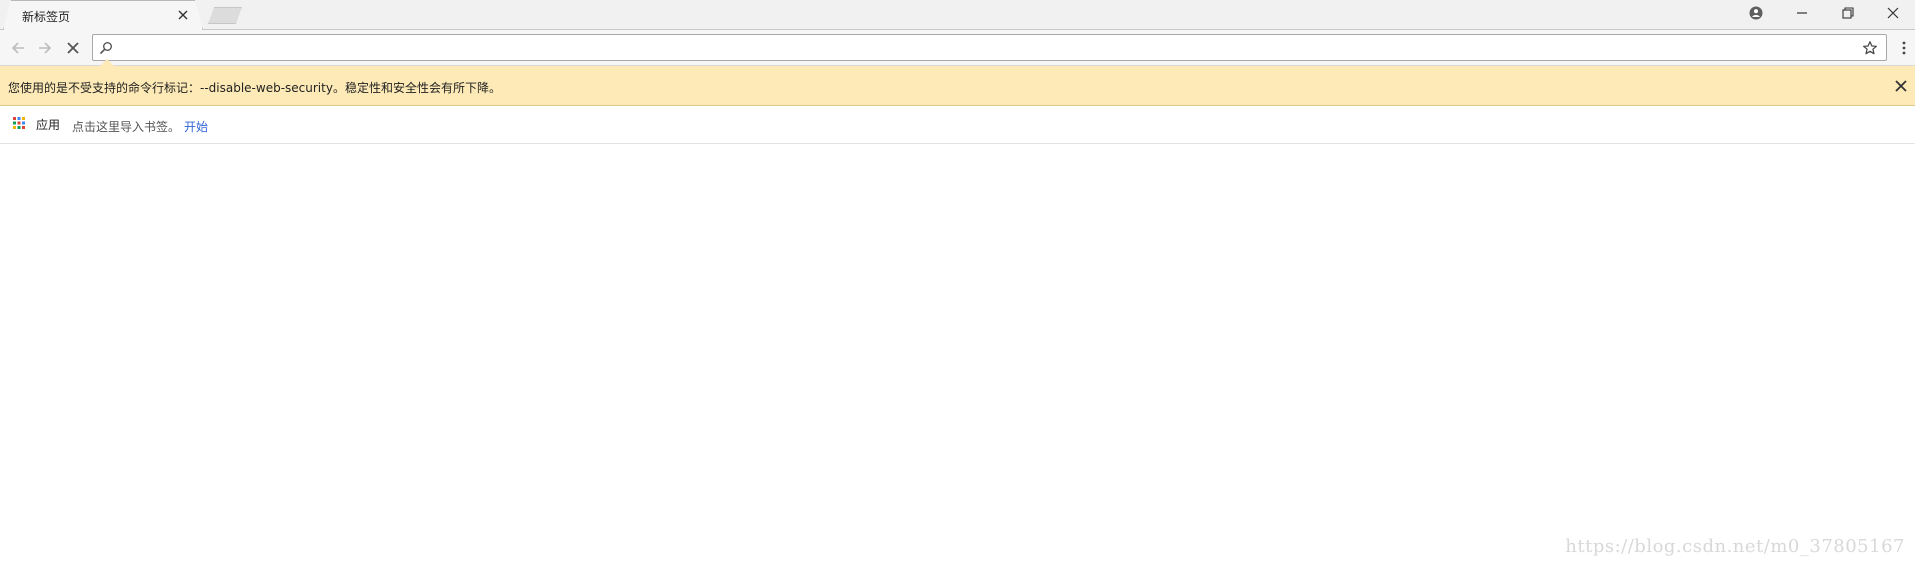 Image resolution: width=1915 pixels, height=567 pixels. What do you see at coordinates (46, 17) in the screenshot?
I see `tab-title: 新标签页` at bounding box center [46, 17].